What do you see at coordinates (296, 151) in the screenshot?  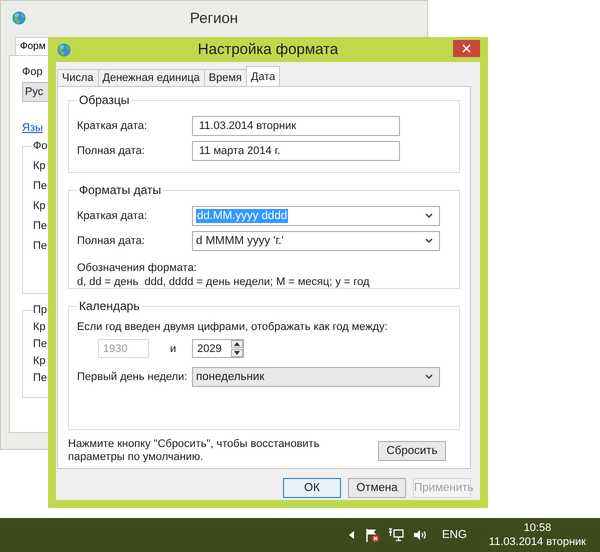 I see `sample-field: 11 марта 2014 г.` at bounding box center [296, 151].